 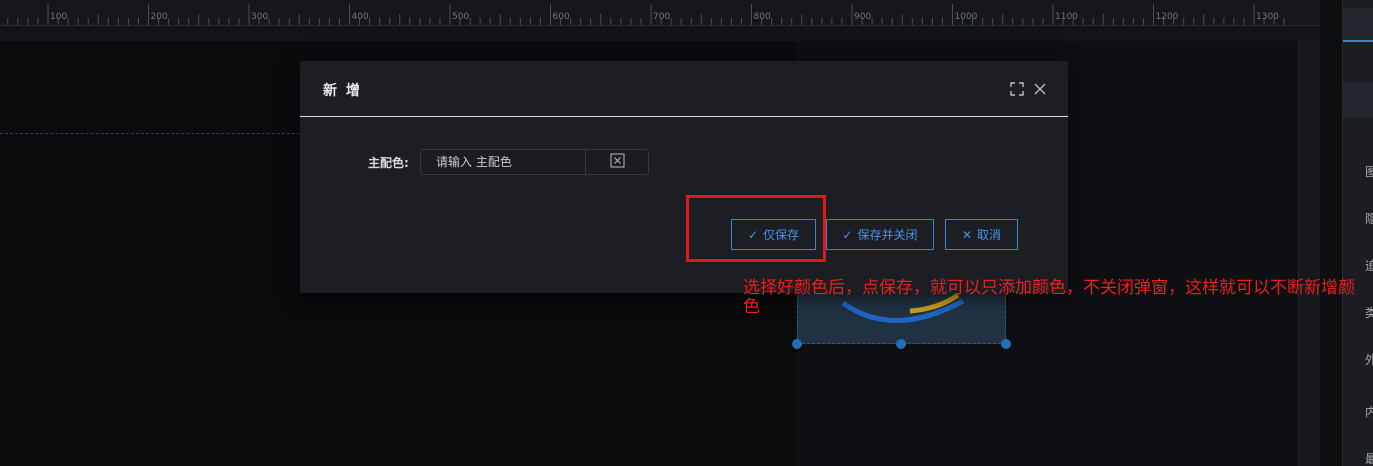 What do you see at coordinates (901, 344) in the screenshot?
I see `resize-handle-bottom` at bounding box center [901, 344].